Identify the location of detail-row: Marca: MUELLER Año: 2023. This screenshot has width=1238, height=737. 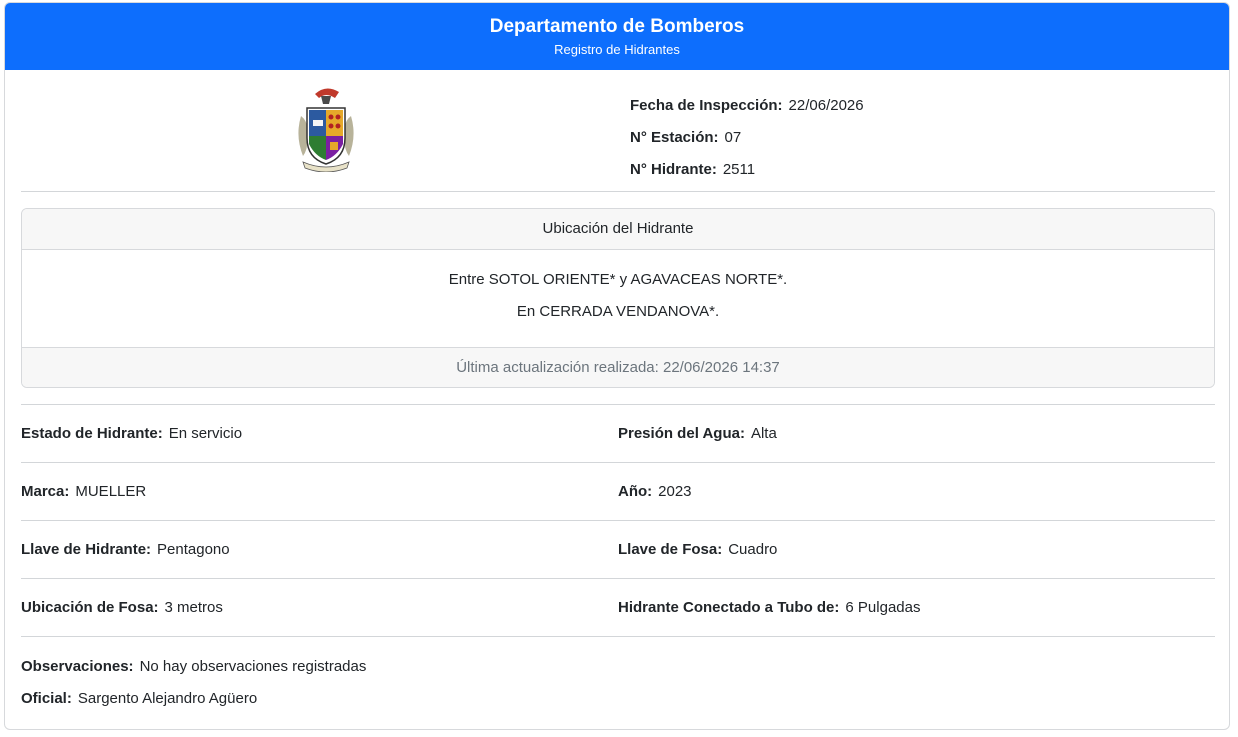
(618, 492).